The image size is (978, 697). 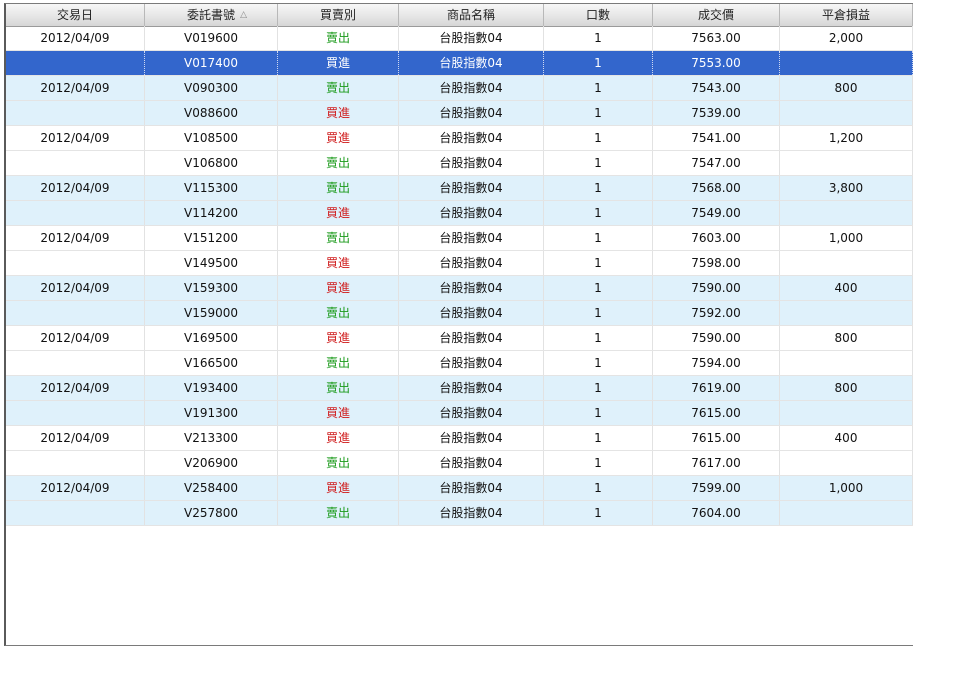 I want to click on cell-price: 7568.00, so click(x=716, y=188).